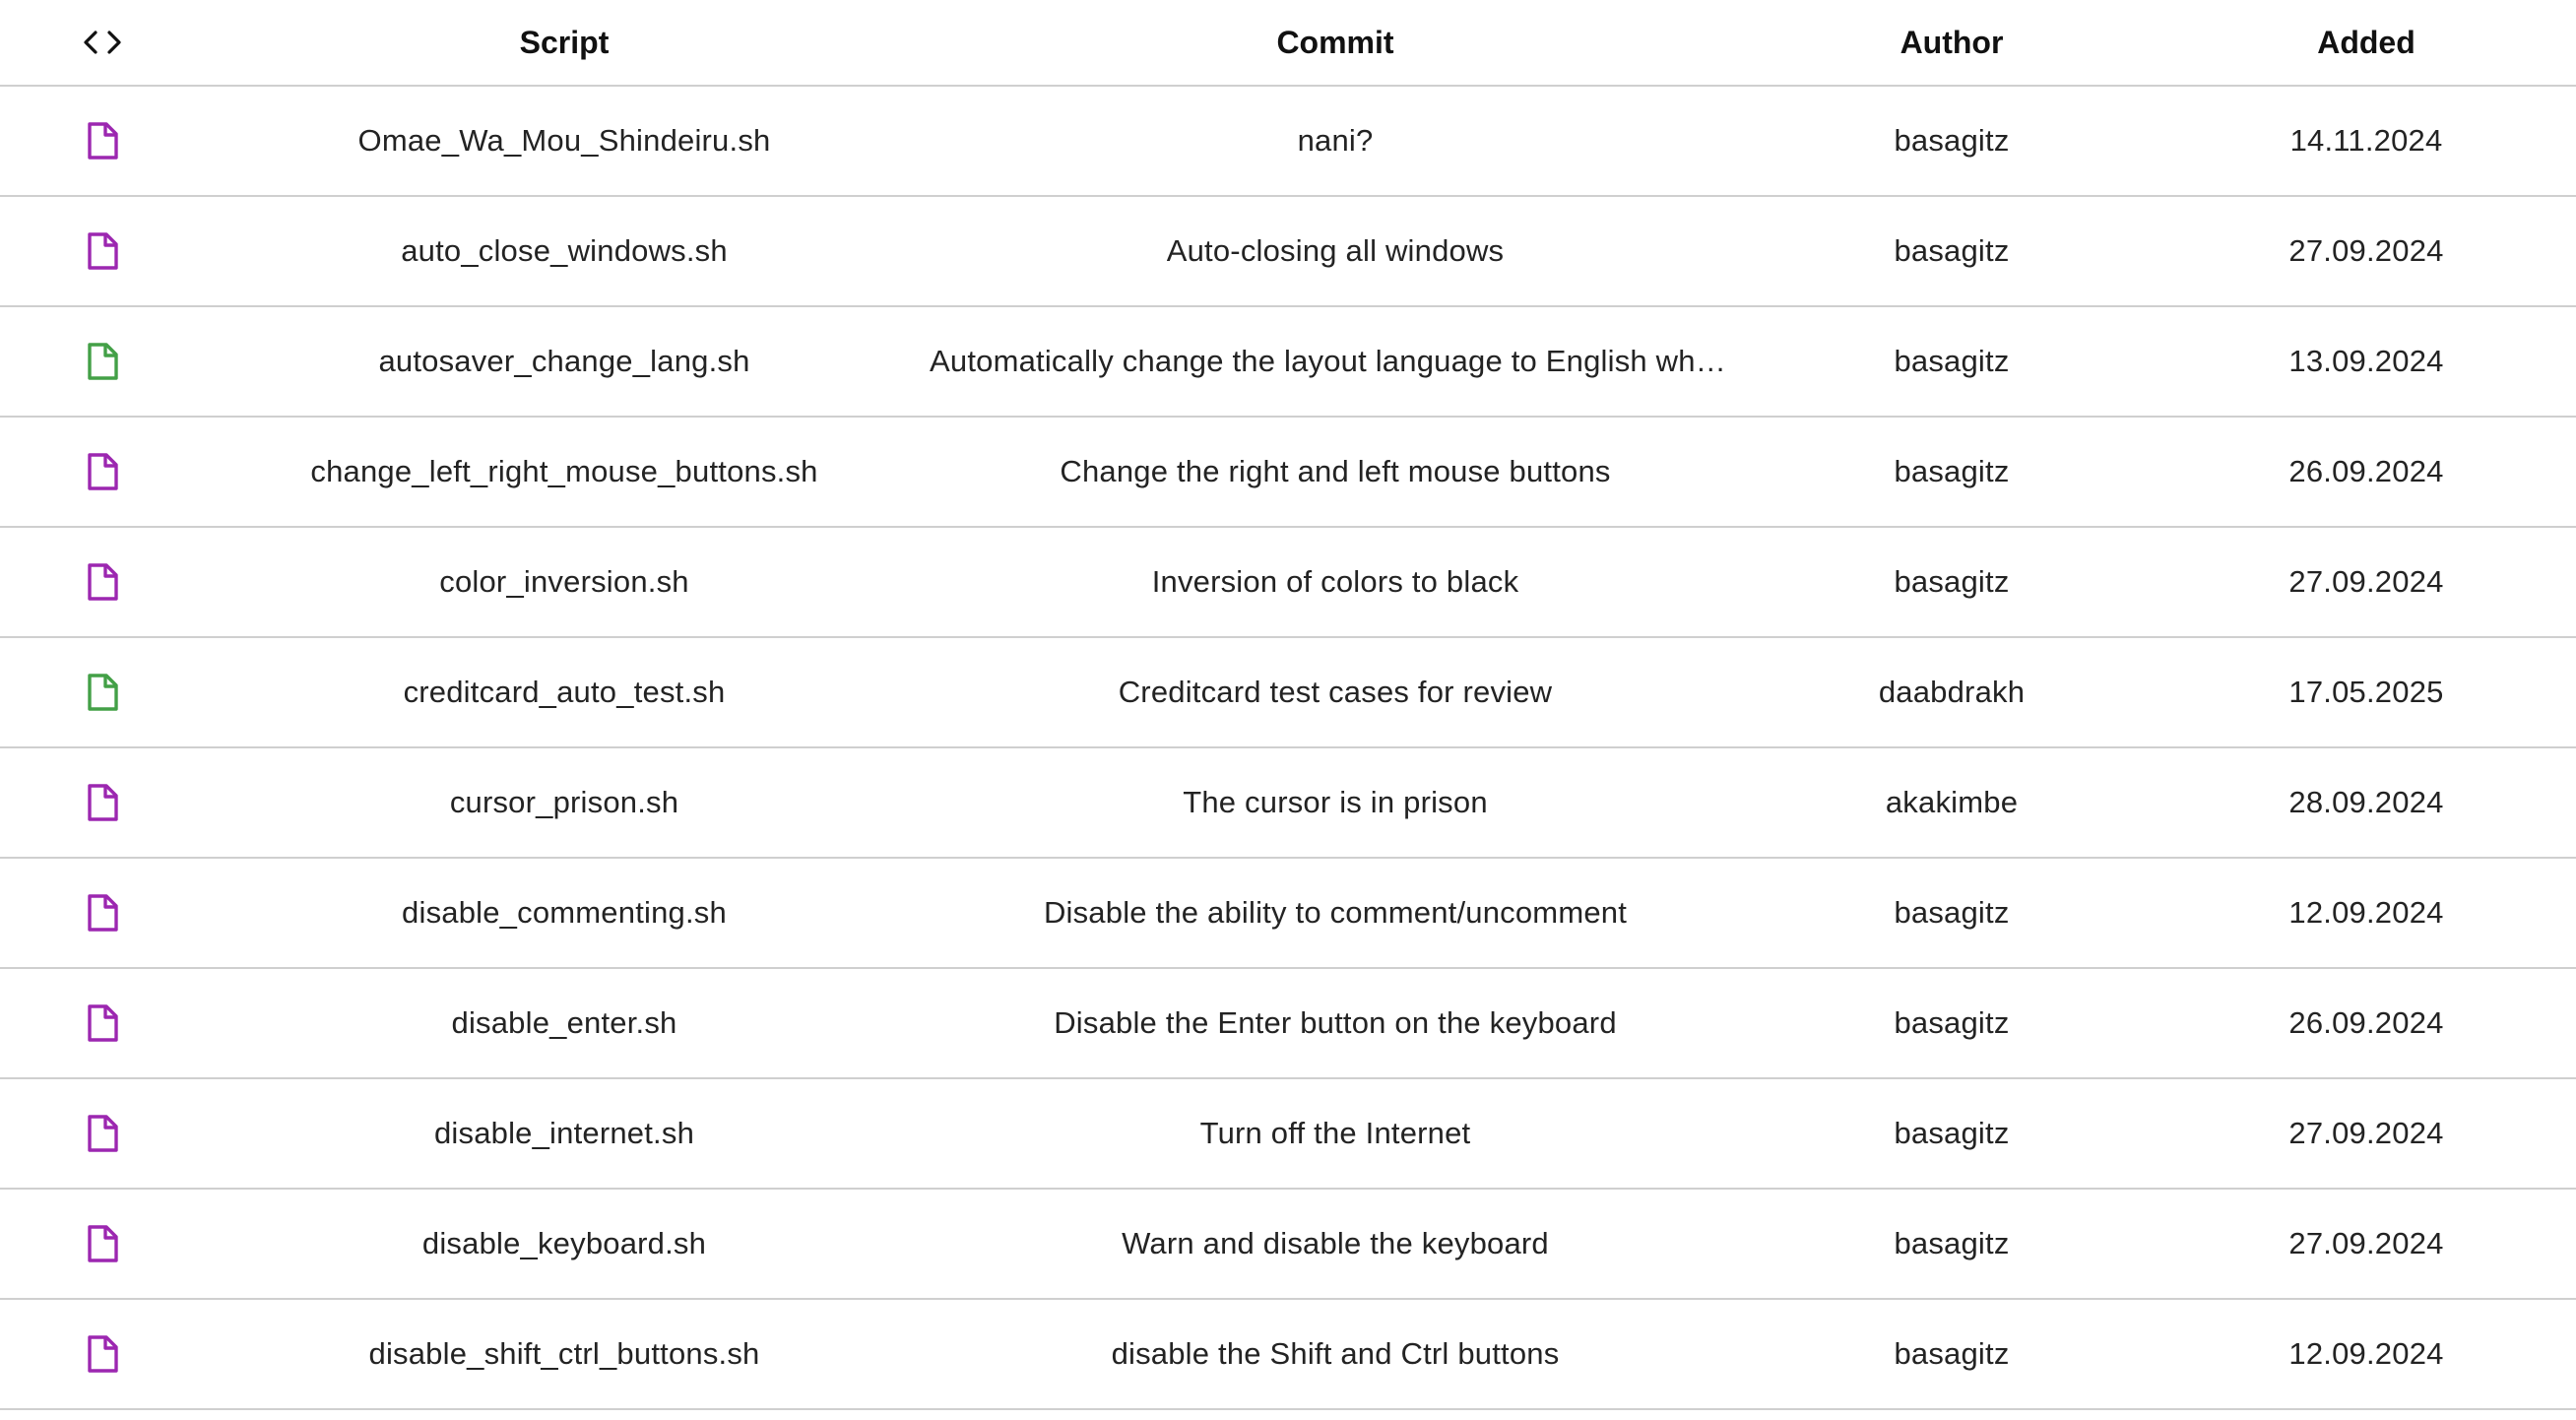 This screenshot has width=2576, height=1420. Describe the element at coordinates (2366, 802) in the screenshot. I see `added-date: 28.09.2024` at that location.